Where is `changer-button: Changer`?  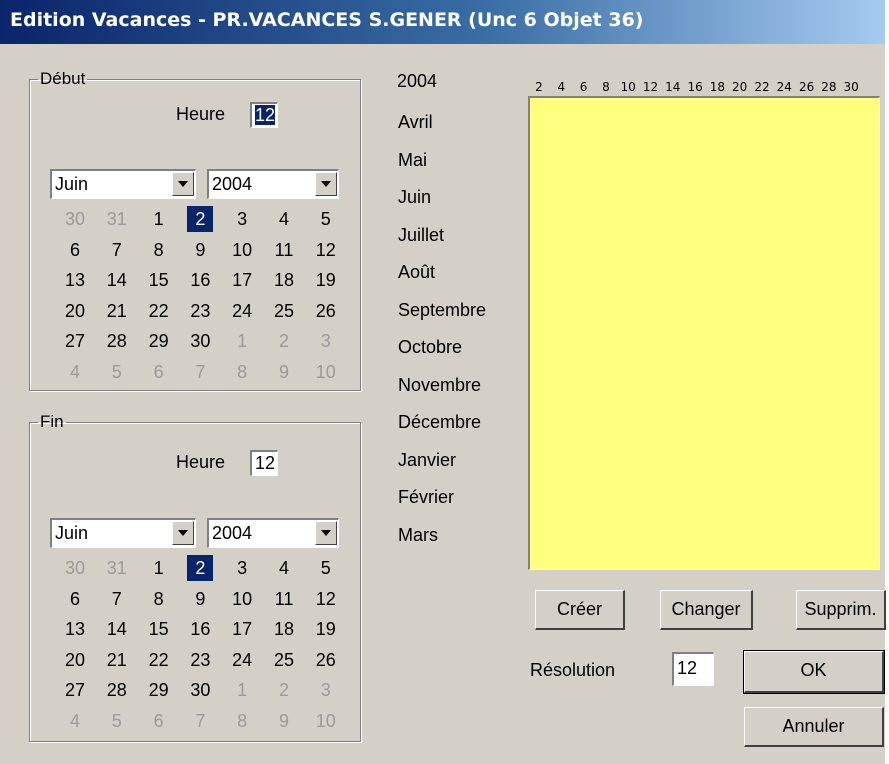
changer-button: Changer is located at coordinates (706, 610).